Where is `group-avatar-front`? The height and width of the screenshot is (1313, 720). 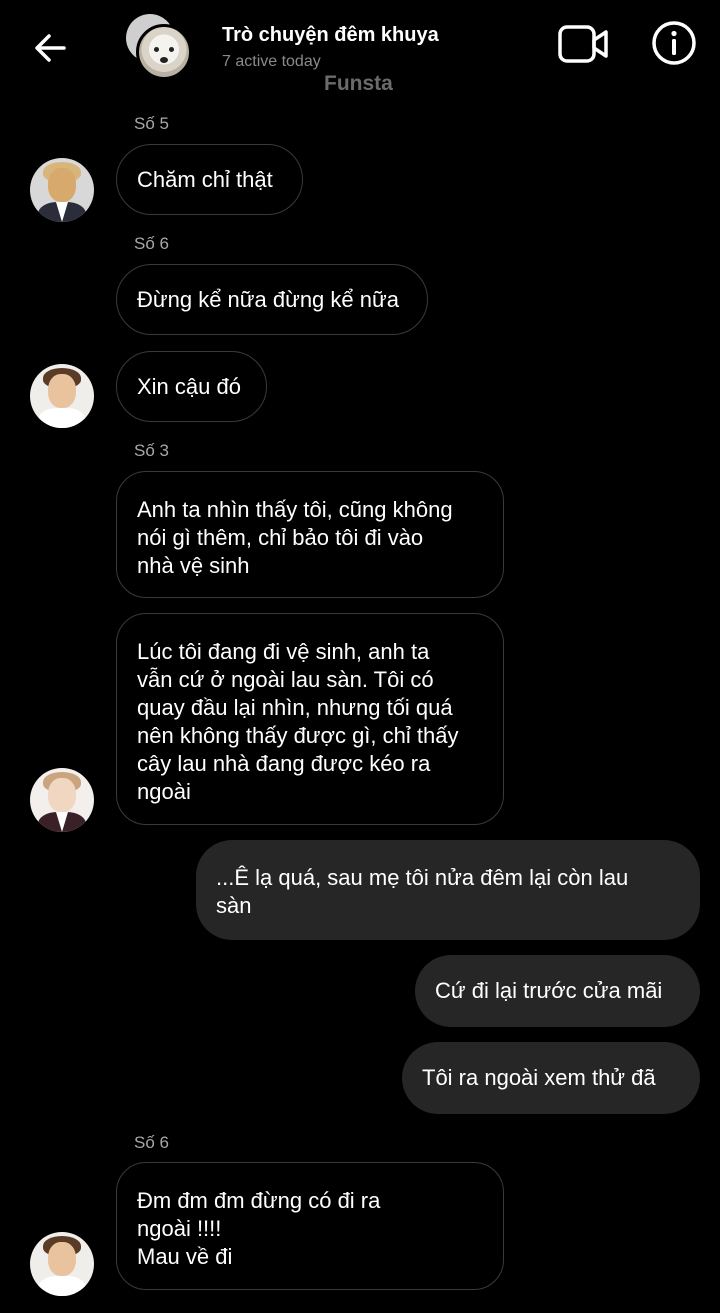
group-avatar-front is located at coordinates (164, 52).